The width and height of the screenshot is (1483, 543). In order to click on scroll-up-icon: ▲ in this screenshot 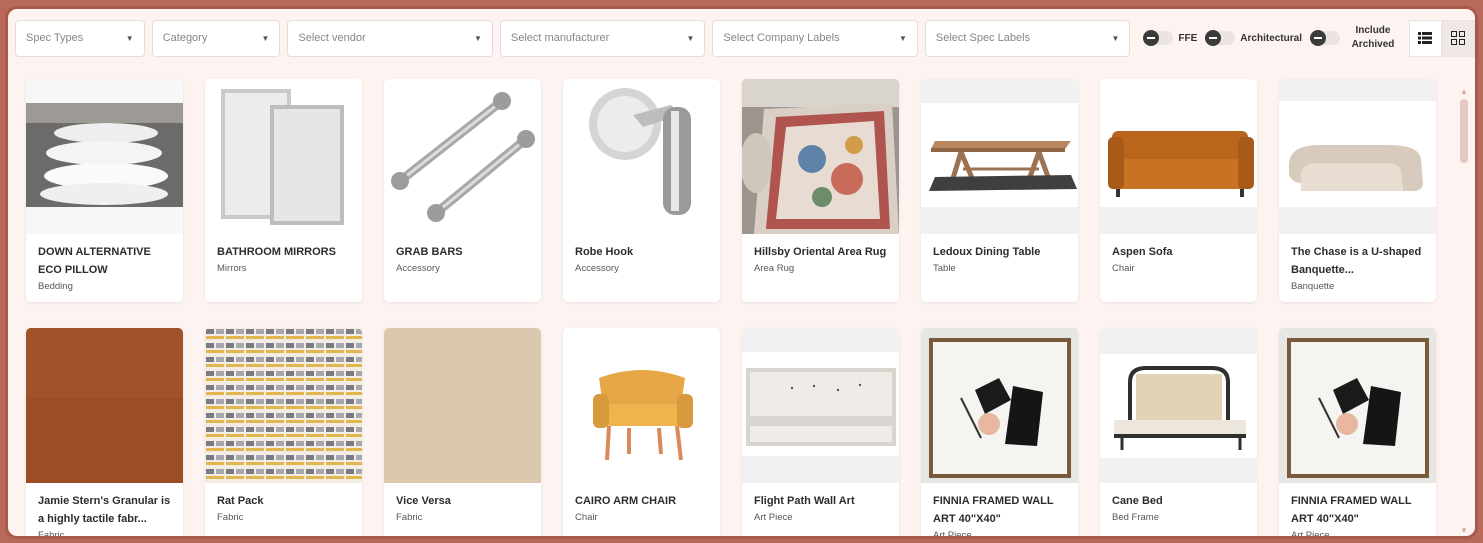, I will do `click(1464, 91)`.